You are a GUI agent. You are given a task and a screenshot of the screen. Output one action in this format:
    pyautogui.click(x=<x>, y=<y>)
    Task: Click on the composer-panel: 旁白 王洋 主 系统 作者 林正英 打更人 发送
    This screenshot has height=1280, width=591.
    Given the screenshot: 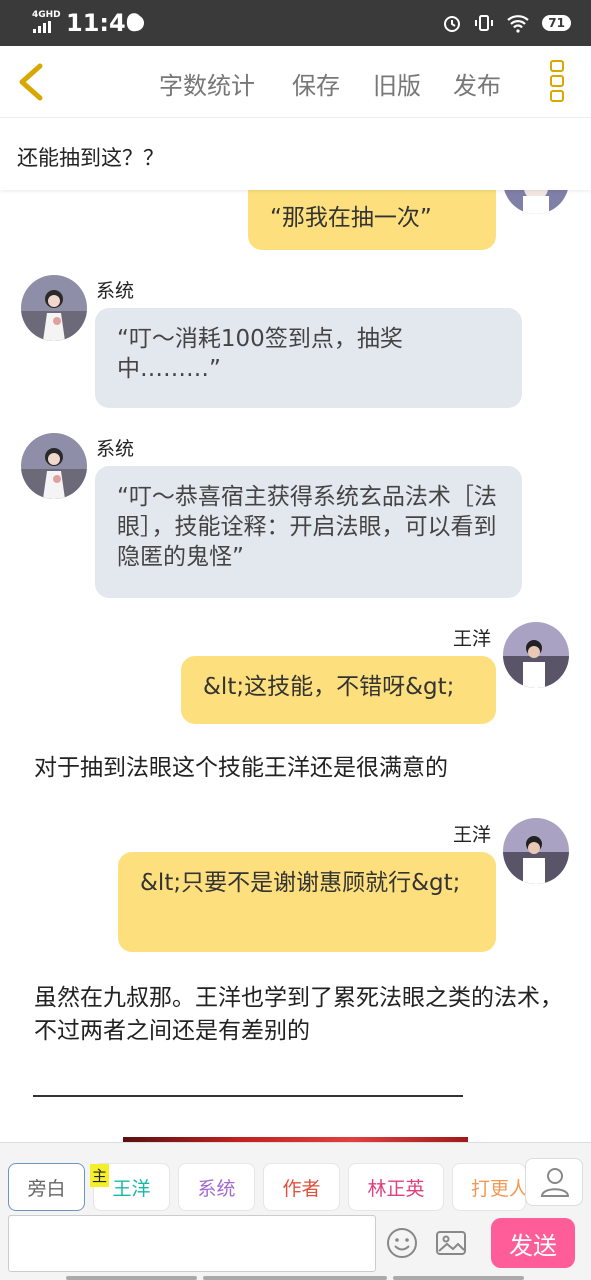 What is the action you would take?
    pyautogui.click(x=295, y=1211)
    